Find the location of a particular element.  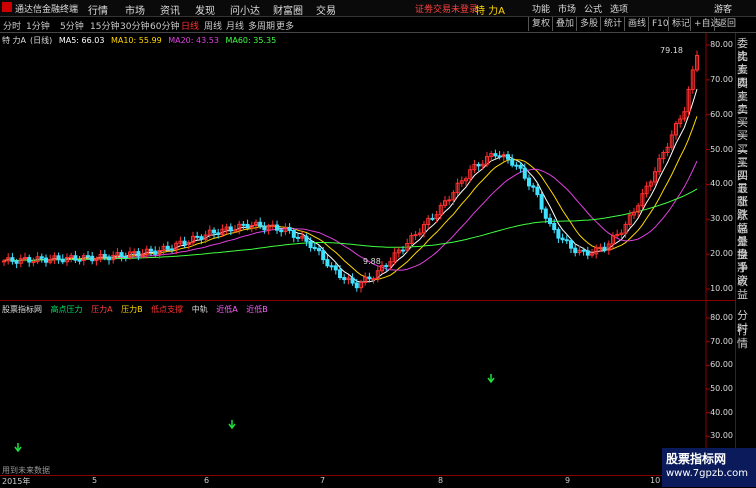

indicator-pressure-a: 压力A is located at coordinates (102, 309).